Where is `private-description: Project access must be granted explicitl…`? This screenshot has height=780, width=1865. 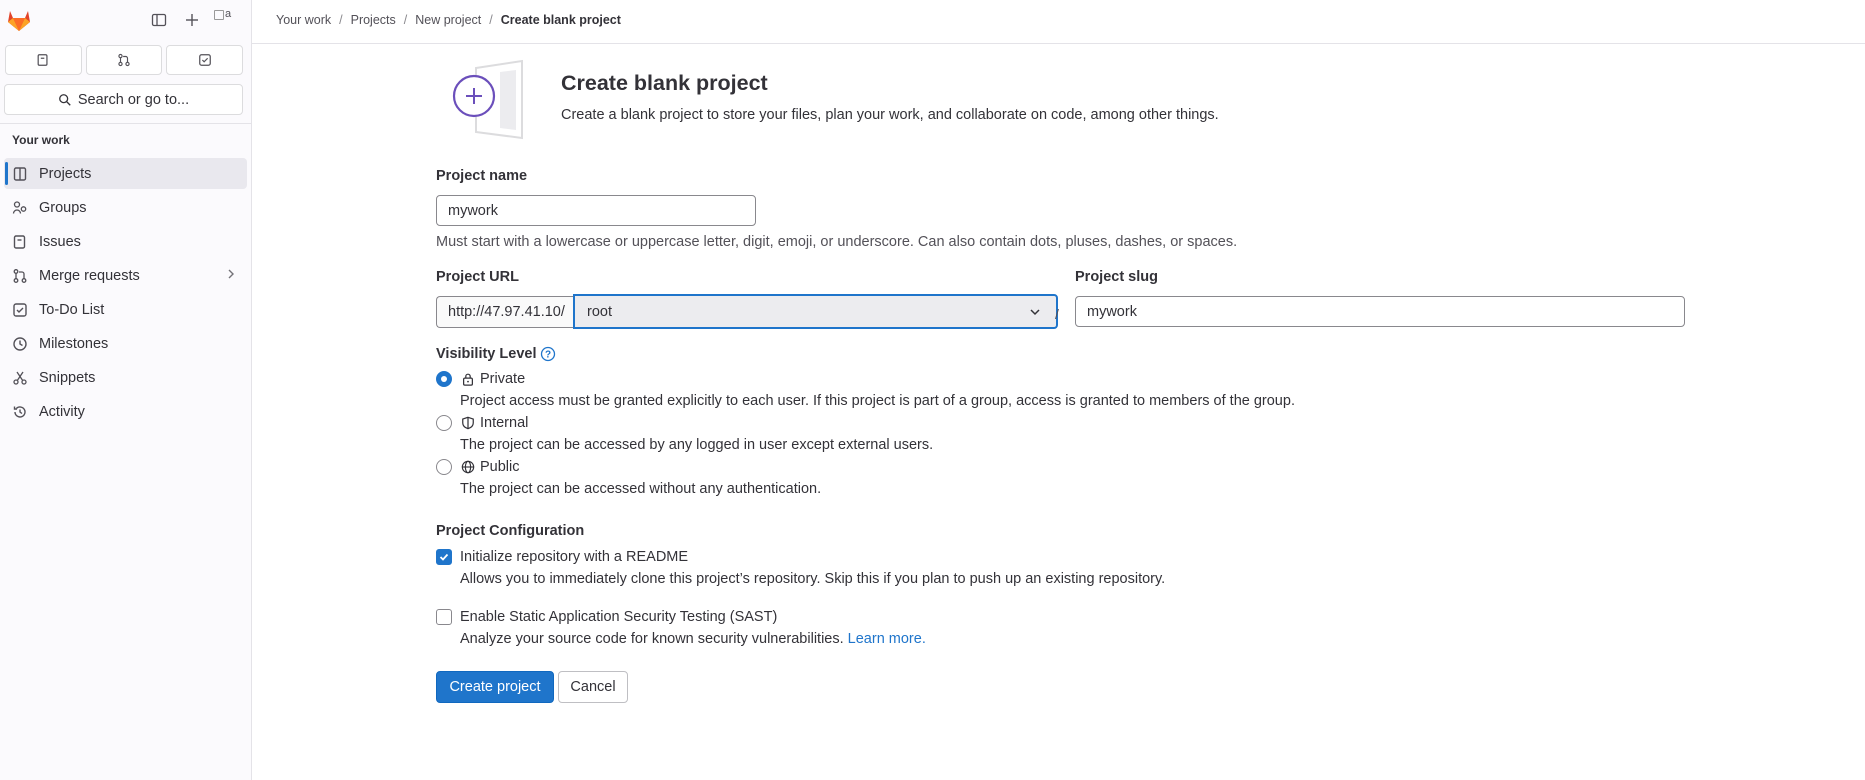
private-description: Project access must be granted explicitl… is located at coordinates (877, 401).